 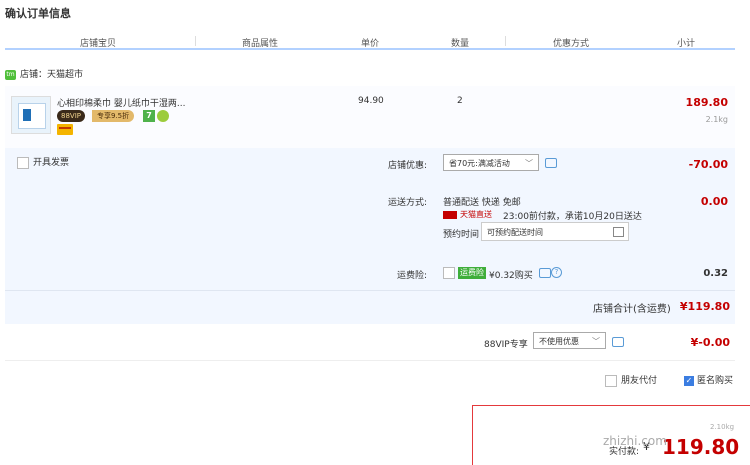 What do you see at coordinates (472, 273) in the screenshot?
I see `insurance-badge: 运费险` at bounding box center [472, 273].